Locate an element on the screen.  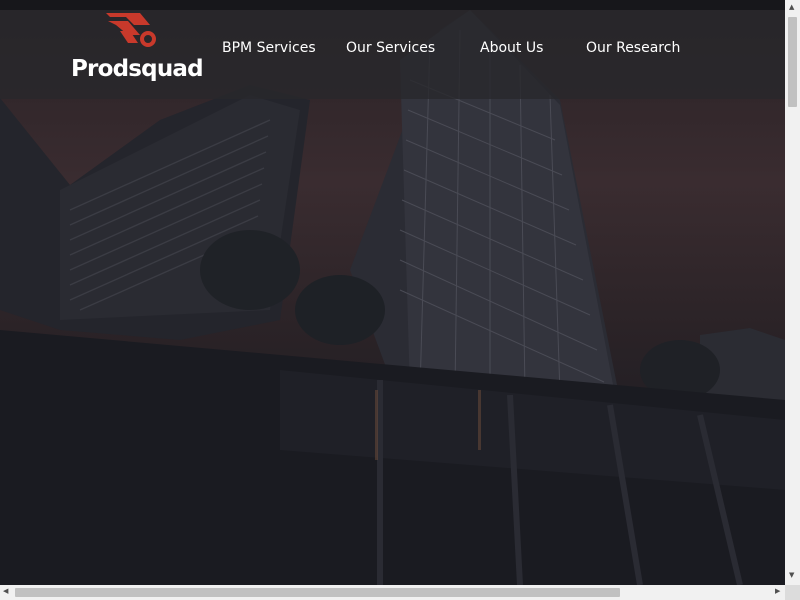
scrollbar-corner is located at coordinates (792, 592).